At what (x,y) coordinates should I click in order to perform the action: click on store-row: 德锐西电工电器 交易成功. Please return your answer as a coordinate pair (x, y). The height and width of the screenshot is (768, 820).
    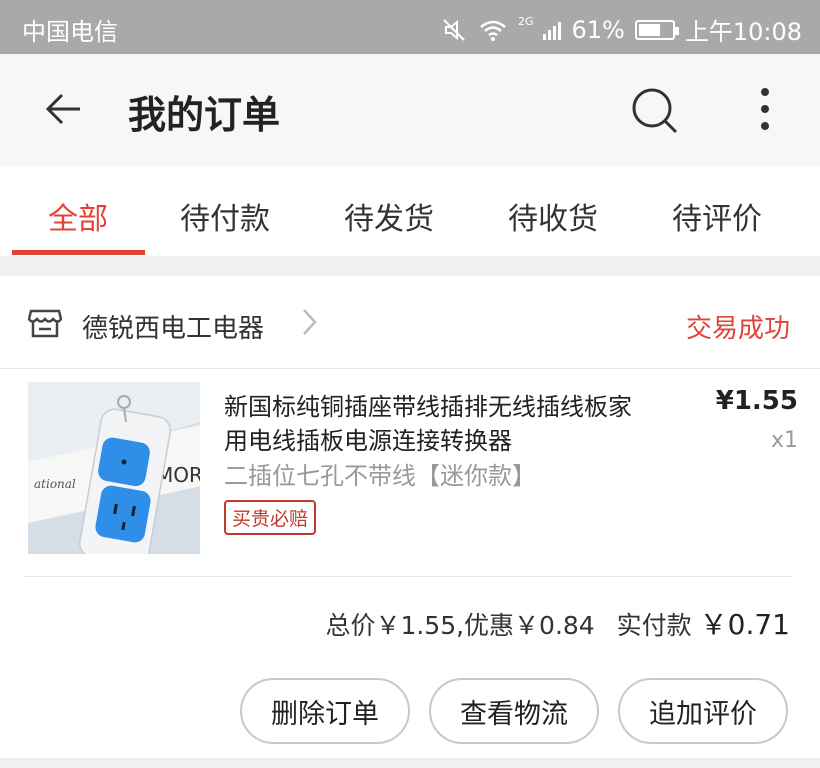
    Looking at the image, I should click on (410, 322).